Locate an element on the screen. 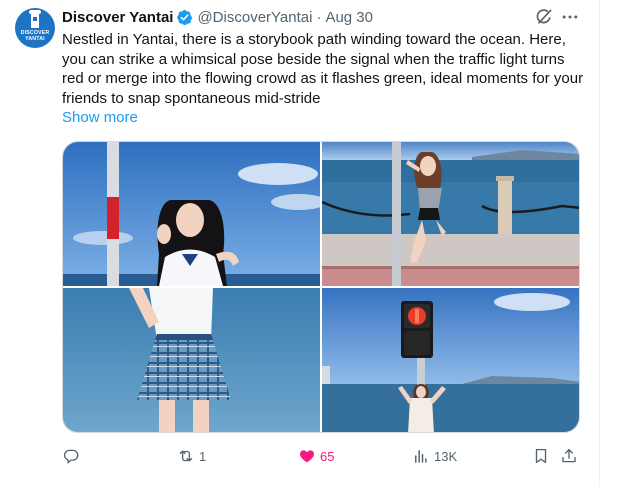 The image size is (623, 486). lighthouse-icon is located at coordinates (35, 19).